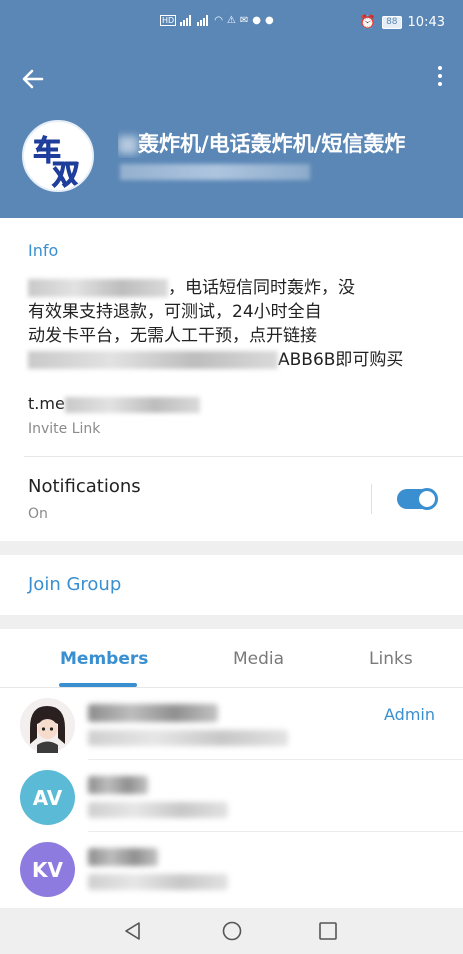  What do you see at coordinates (168, 20) in the screenshot?
I see `hd-icon: HD` at bounding box center [168, 20].